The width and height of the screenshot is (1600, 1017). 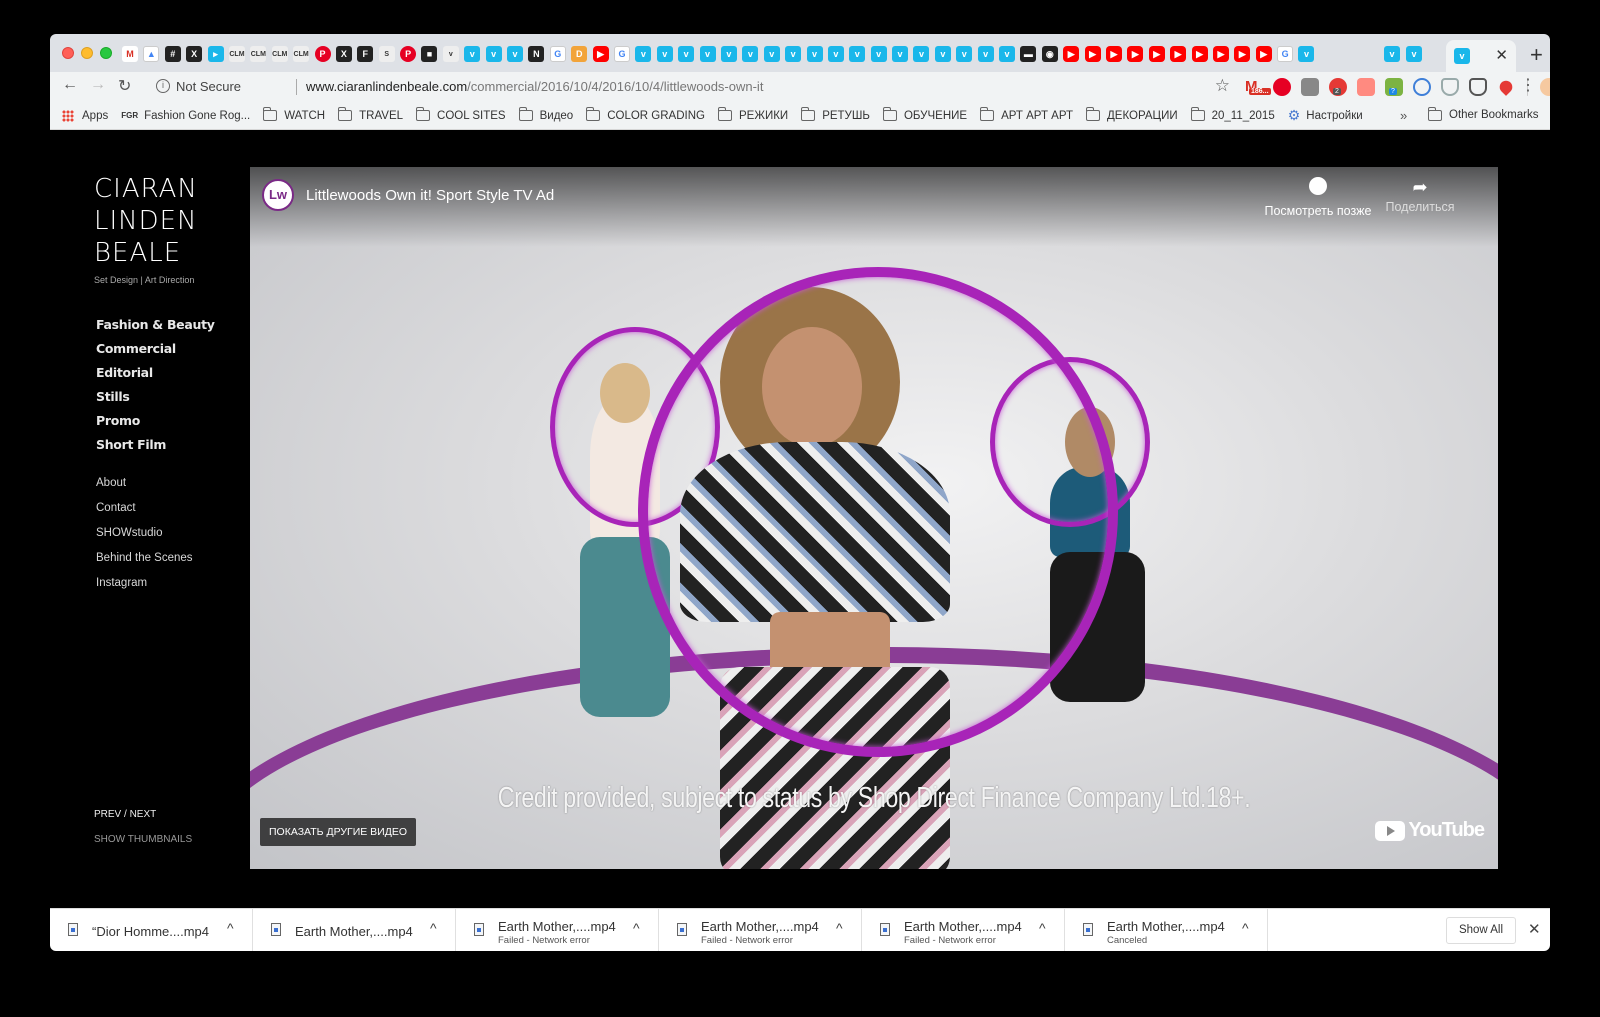 What do you see at coordinates (1536, 55) in the screenshot?
I see `new-tab-button: +` at bounding box center [1536, 55].